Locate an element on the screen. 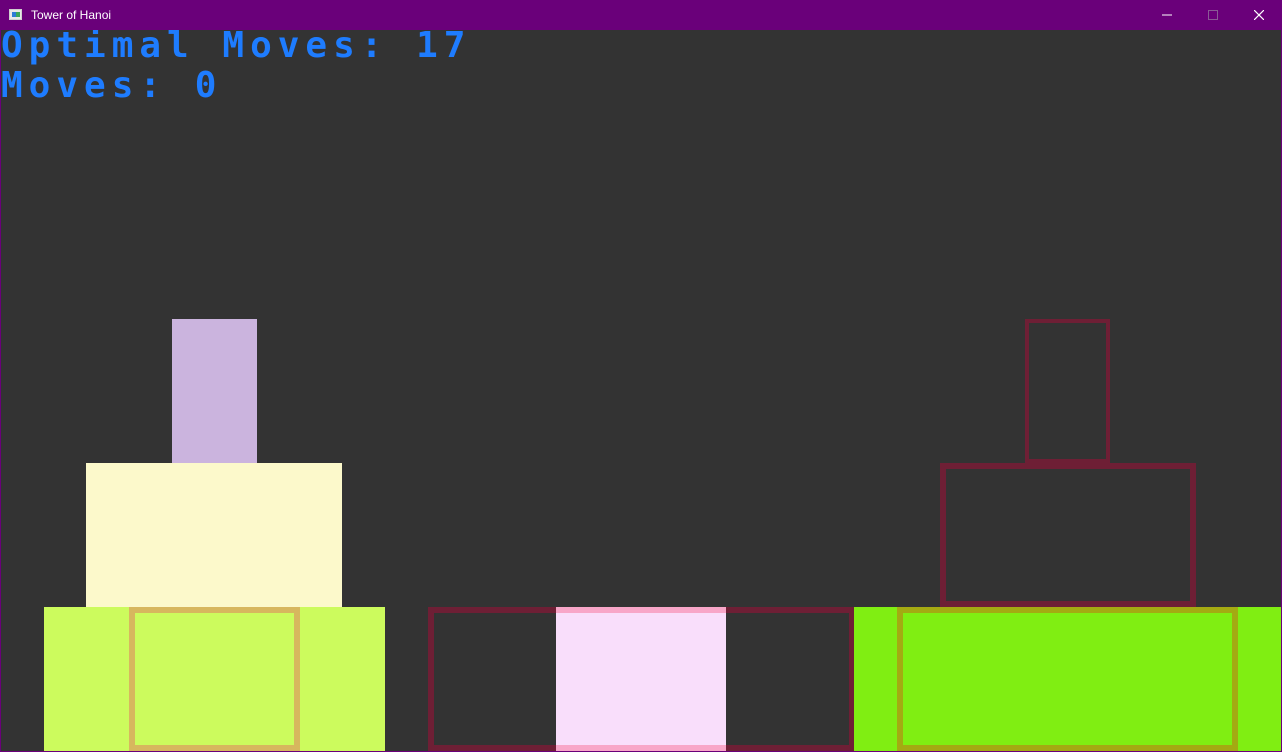 Image resolution: width=1282 pixels, height=752 pixels. left-tower-top-disk is located at coordinates (214, 391).